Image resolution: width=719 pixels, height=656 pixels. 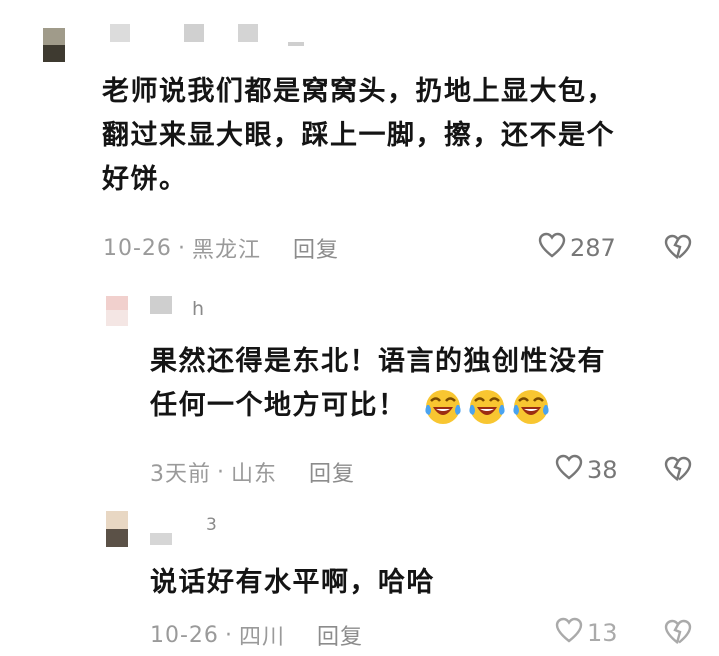 I want to click on username-fragment: 3, so click(x=212, y=525).